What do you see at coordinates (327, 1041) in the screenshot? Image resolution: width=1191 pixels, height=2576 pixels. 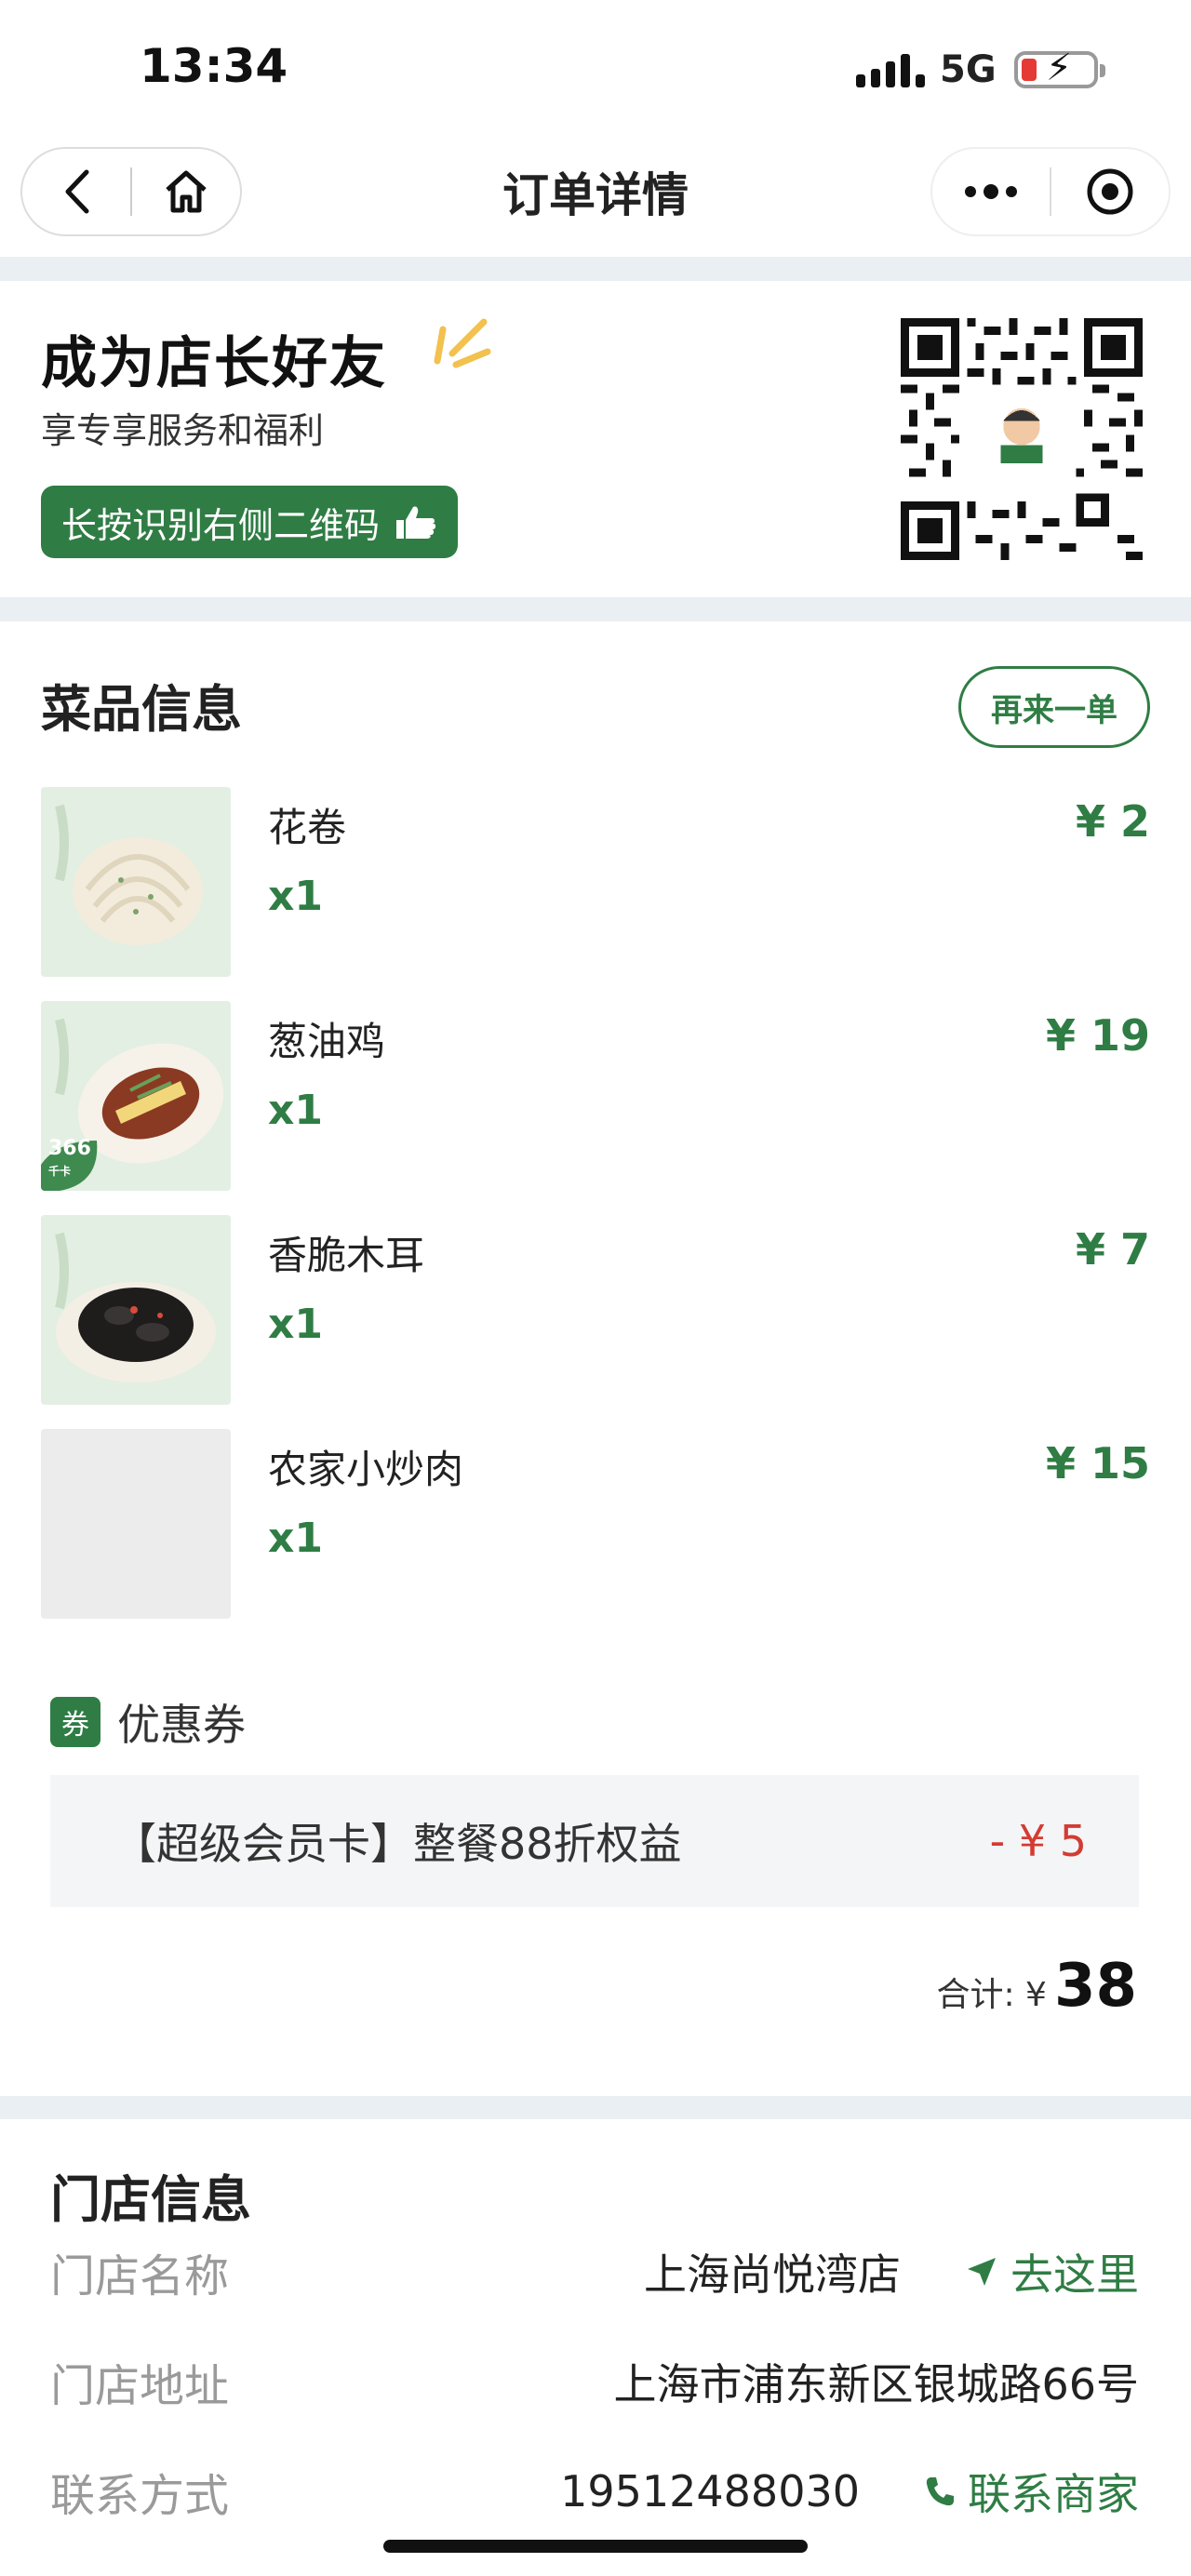 I see `dish-name: 葱油鸡` at bounding box center [327, 1041].